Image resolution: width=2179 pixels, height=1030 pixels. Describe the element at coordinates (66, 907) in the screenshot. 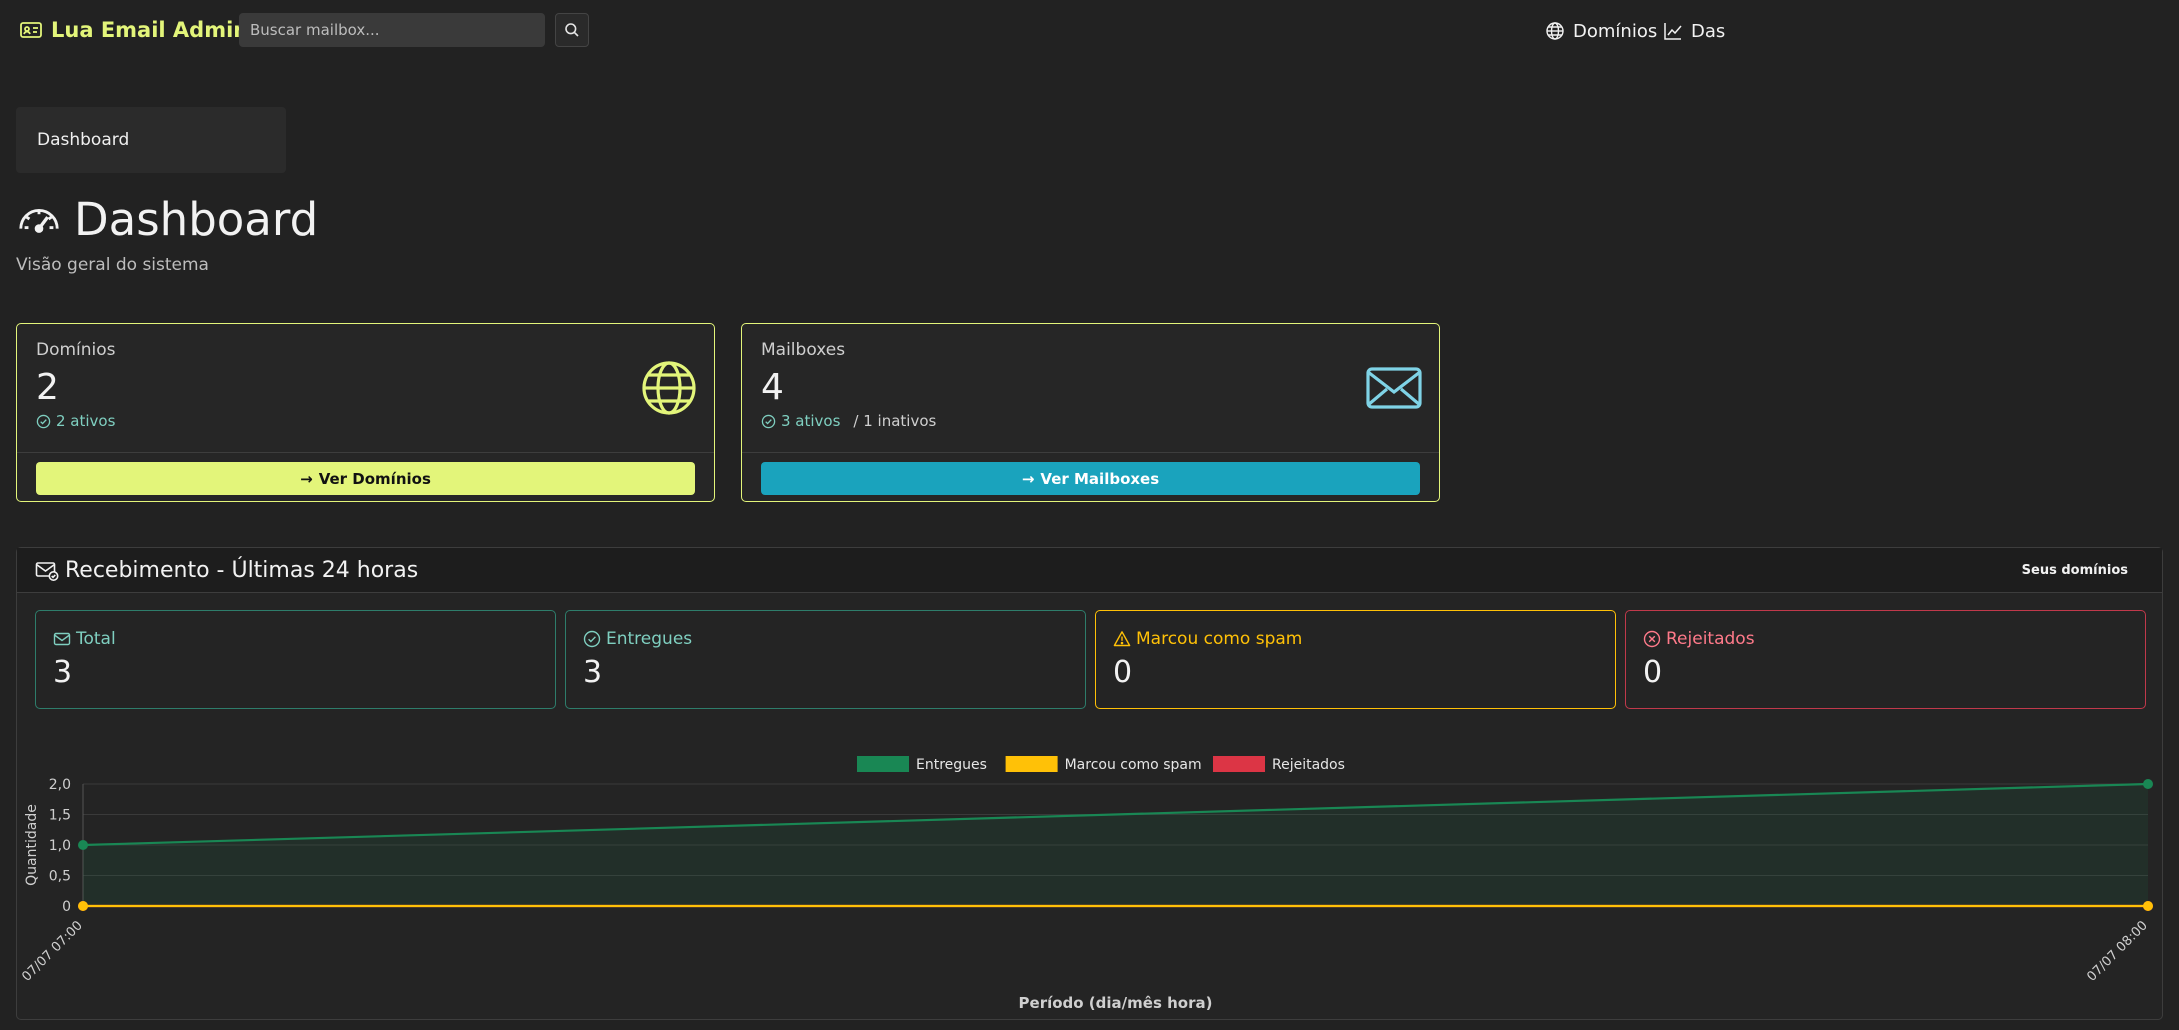

I see `y-tick-label: 0` at that location.